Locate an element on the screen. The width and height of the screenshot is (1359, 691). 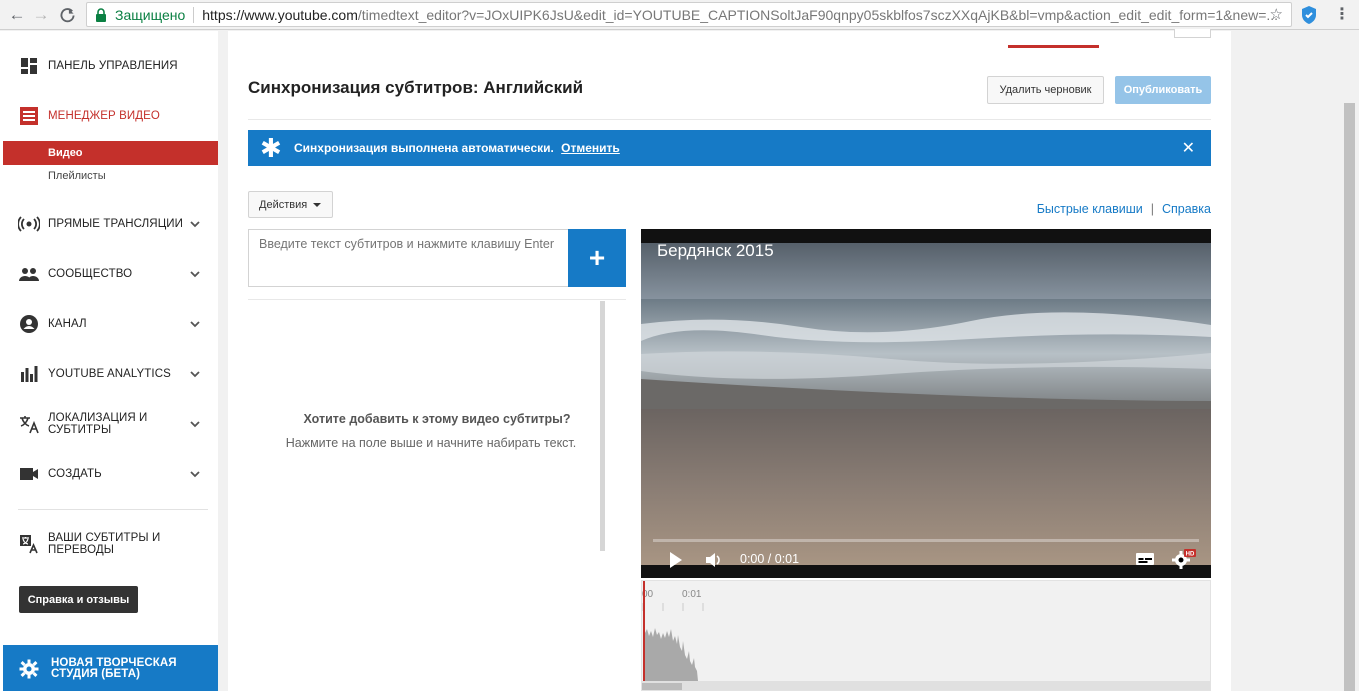
sidebar-item-label: ЛОКАЛИЗАЦИЯ И СУБТИТРЫ is located at coordinates (98, 424).